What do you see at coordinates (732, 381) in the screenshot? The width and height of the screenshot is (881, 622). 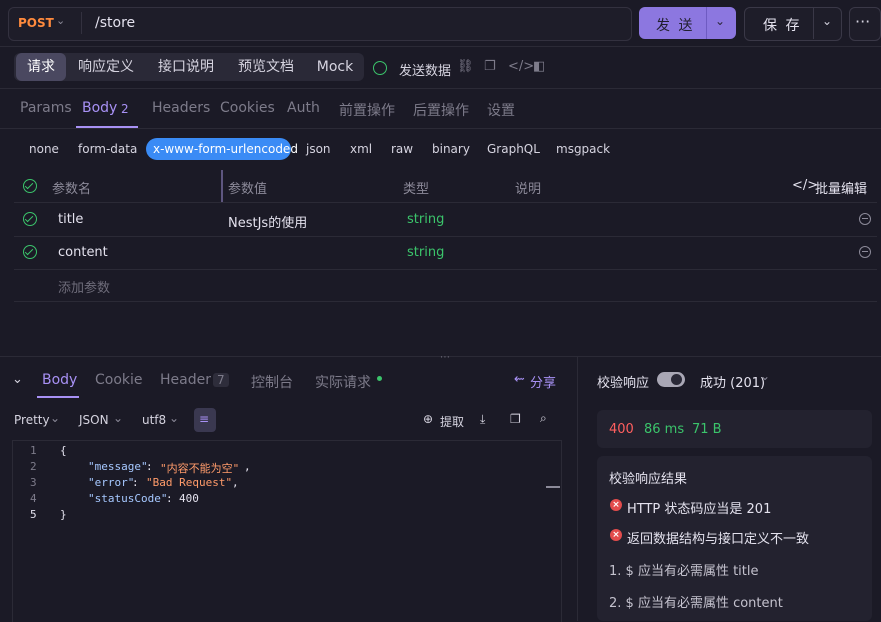 I see `response-schema-select: 成功 (201)` at bounding box center [732, 381].